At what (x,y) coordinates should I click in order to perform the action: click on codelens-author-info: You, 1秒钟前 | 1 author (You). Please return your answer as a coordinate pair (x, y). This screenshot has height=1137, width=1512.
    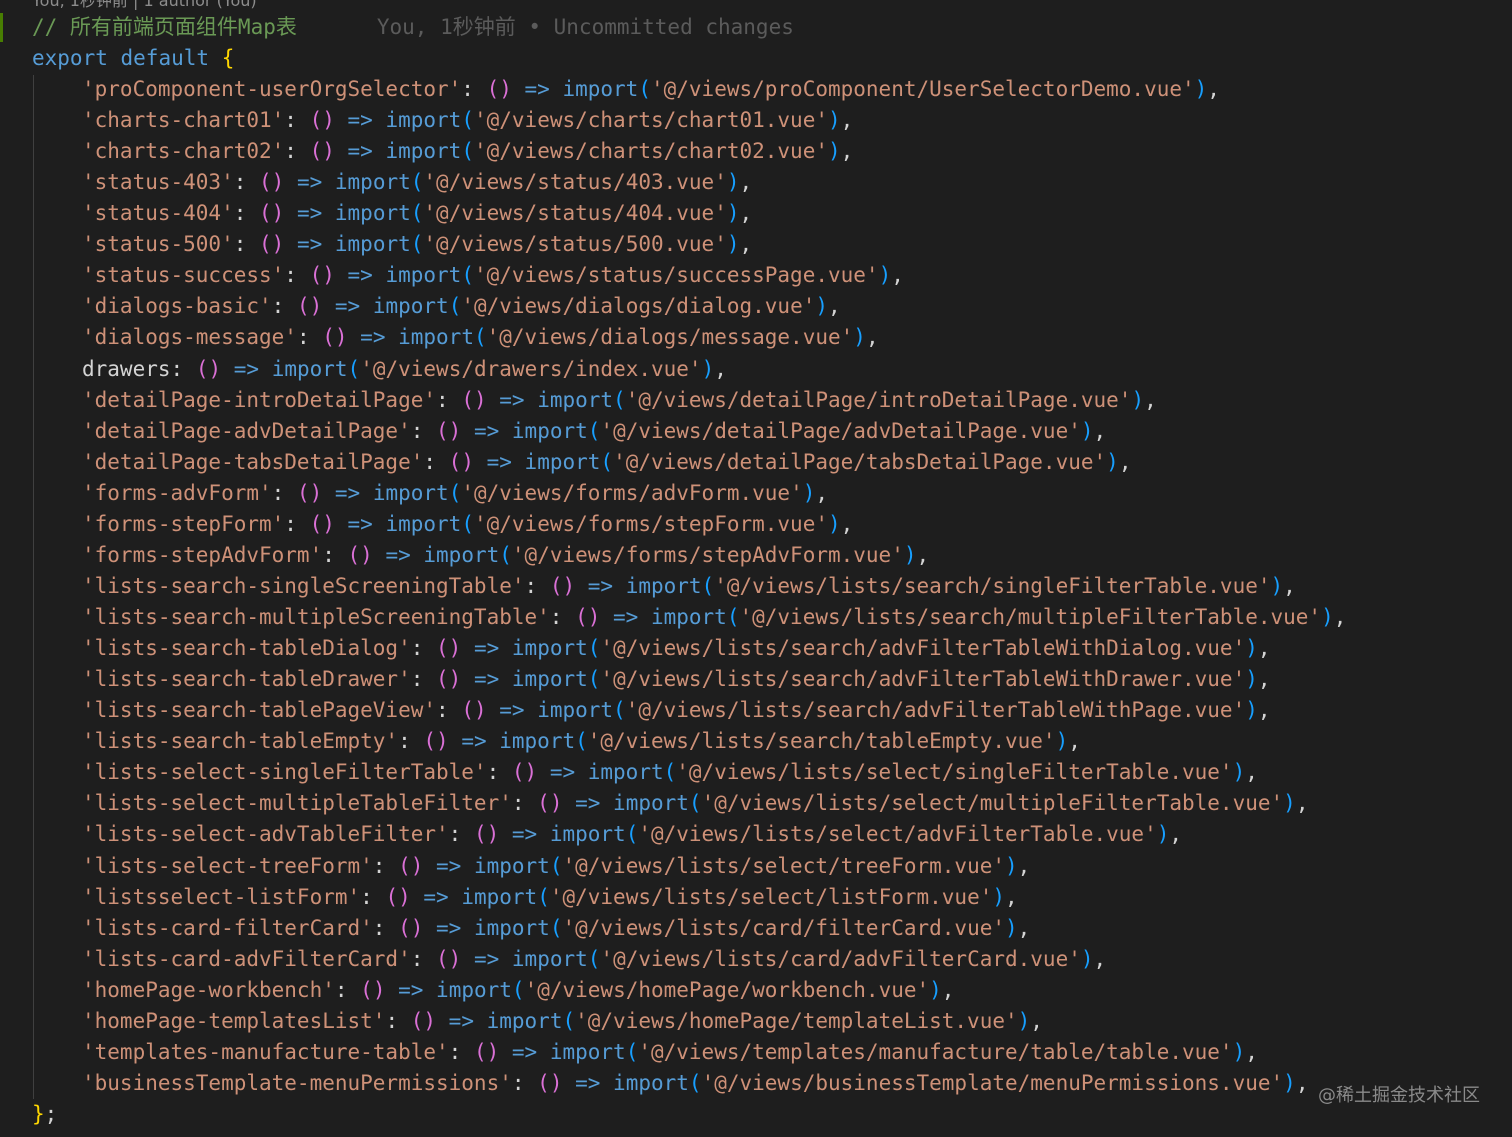
    Looking at the image, I should click on (144, 5).